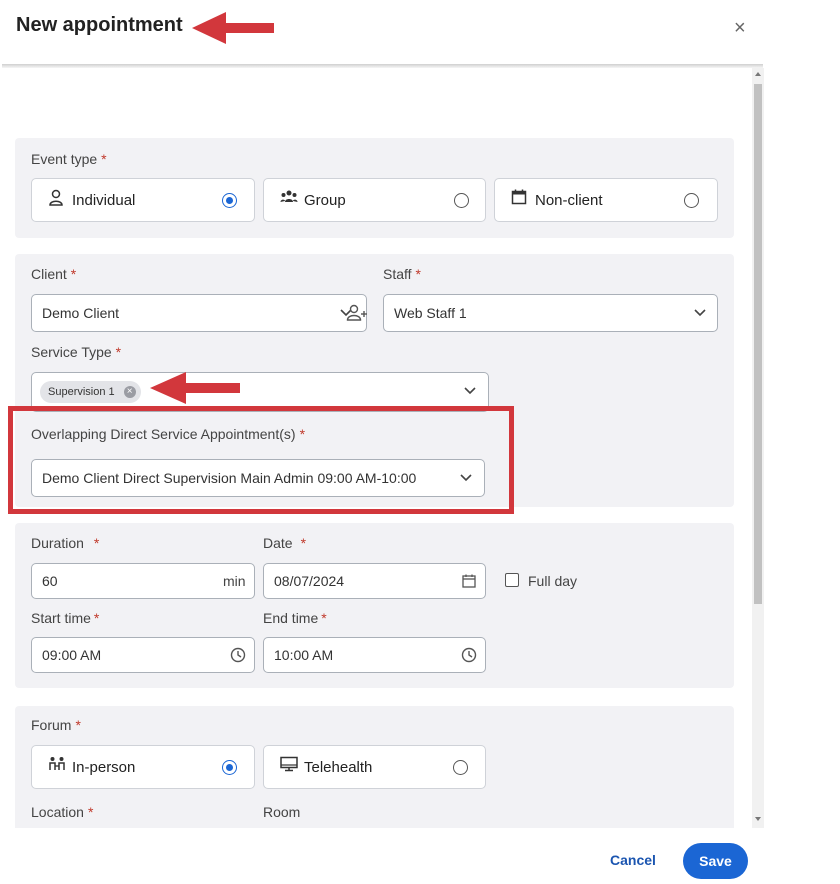 Image resolution: width=840 pixels, height=884 pixels. Describe the element at coordinates (104, 767) in the screenshot. I see `in-person-label: In-person` at that location.